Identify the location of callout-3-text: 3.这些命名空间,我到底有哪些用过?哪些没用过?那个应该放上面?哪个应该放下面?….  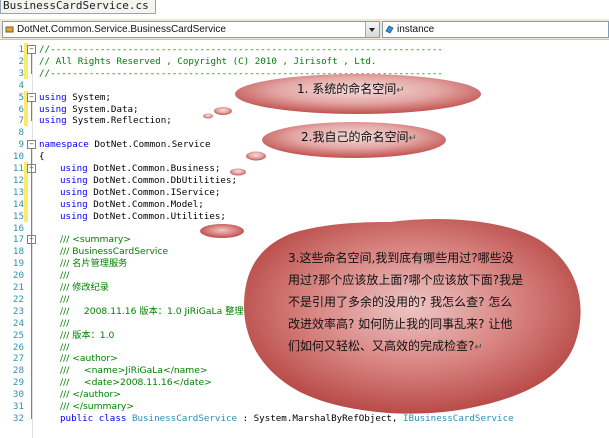
(406, 302).